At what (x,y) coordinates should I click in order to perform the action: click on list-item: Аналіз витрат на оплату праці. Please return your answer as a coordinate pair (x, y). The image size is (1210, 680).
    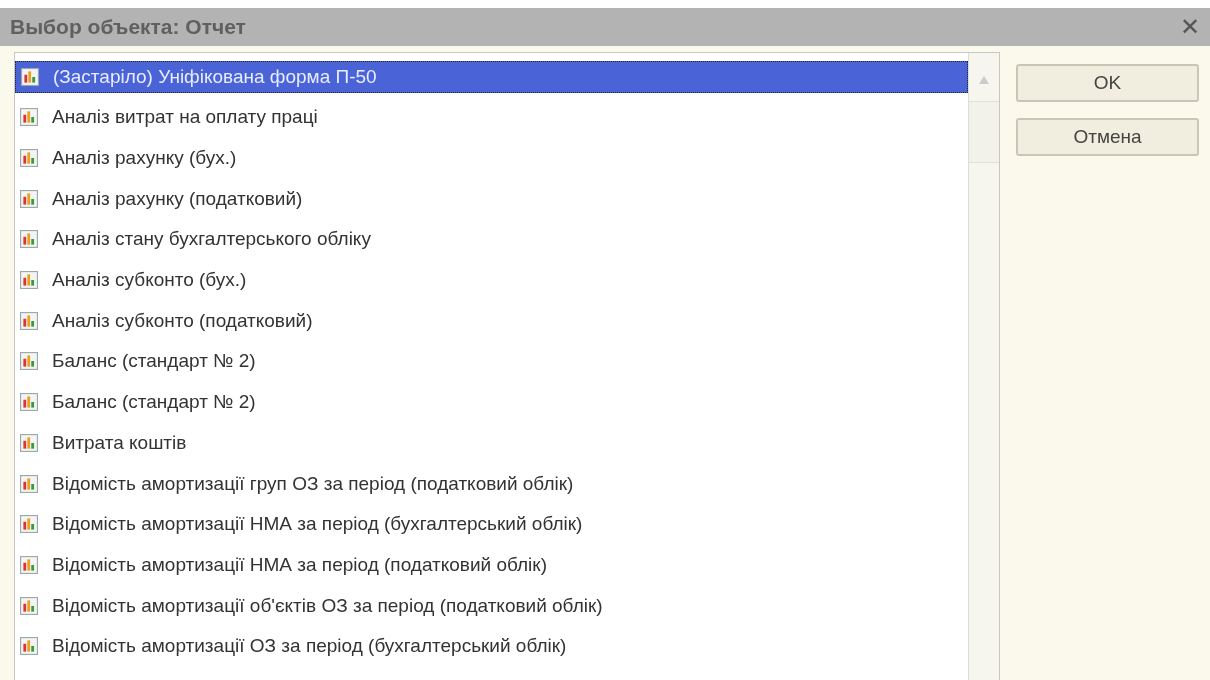
    Looking at the image, I should click on (491, 117).